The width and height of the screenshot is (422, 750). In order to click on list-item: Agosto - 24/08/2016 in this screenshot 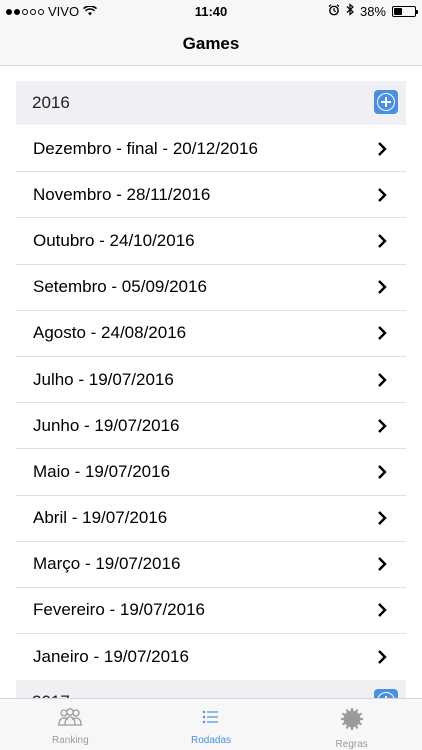, I will do `click(211, 334)`.